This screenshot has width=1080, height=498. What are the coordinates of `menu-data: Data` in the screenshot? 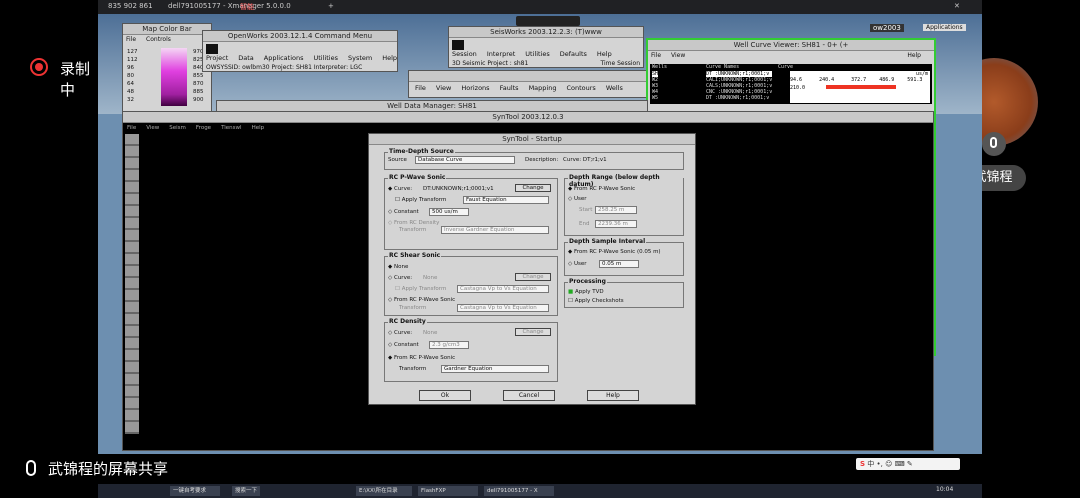 It's located at (246, 58).